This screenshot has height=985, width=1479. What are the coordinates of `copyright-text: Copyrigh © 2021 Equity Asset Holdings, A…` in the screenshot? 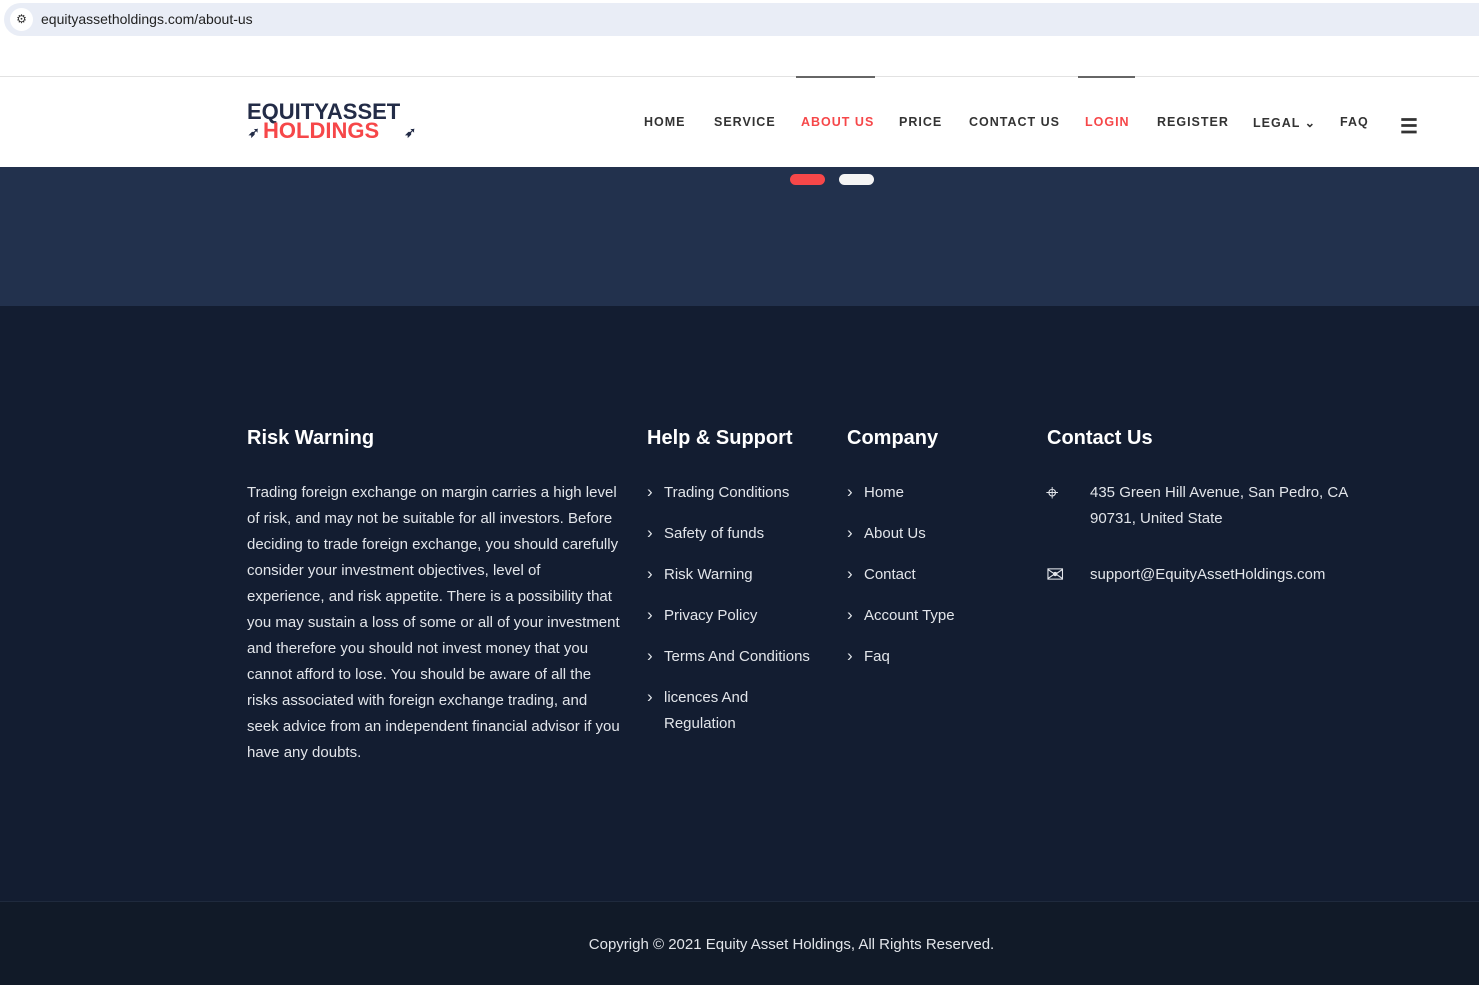 It's located at (791, 944).